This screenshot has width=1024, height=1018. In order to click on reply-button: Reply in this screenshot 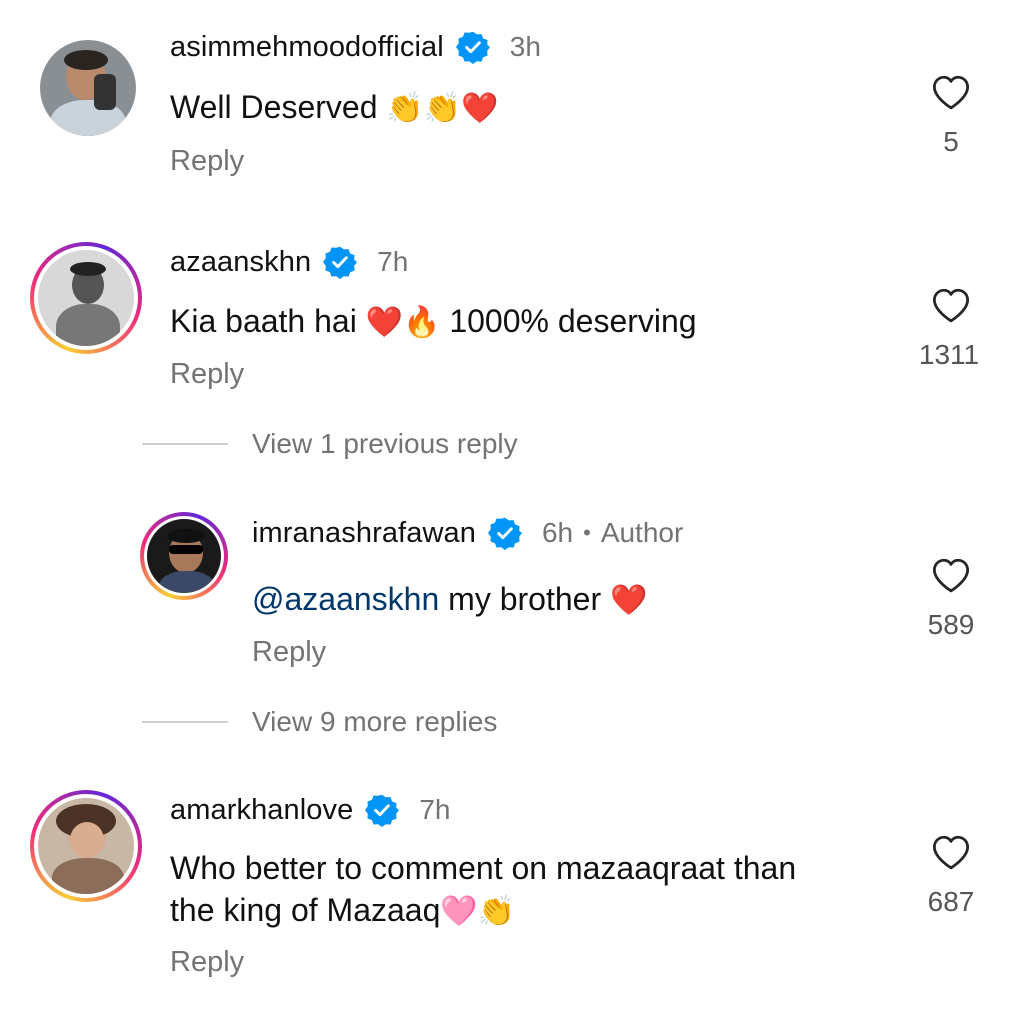, I will do `click(207, 962)`.